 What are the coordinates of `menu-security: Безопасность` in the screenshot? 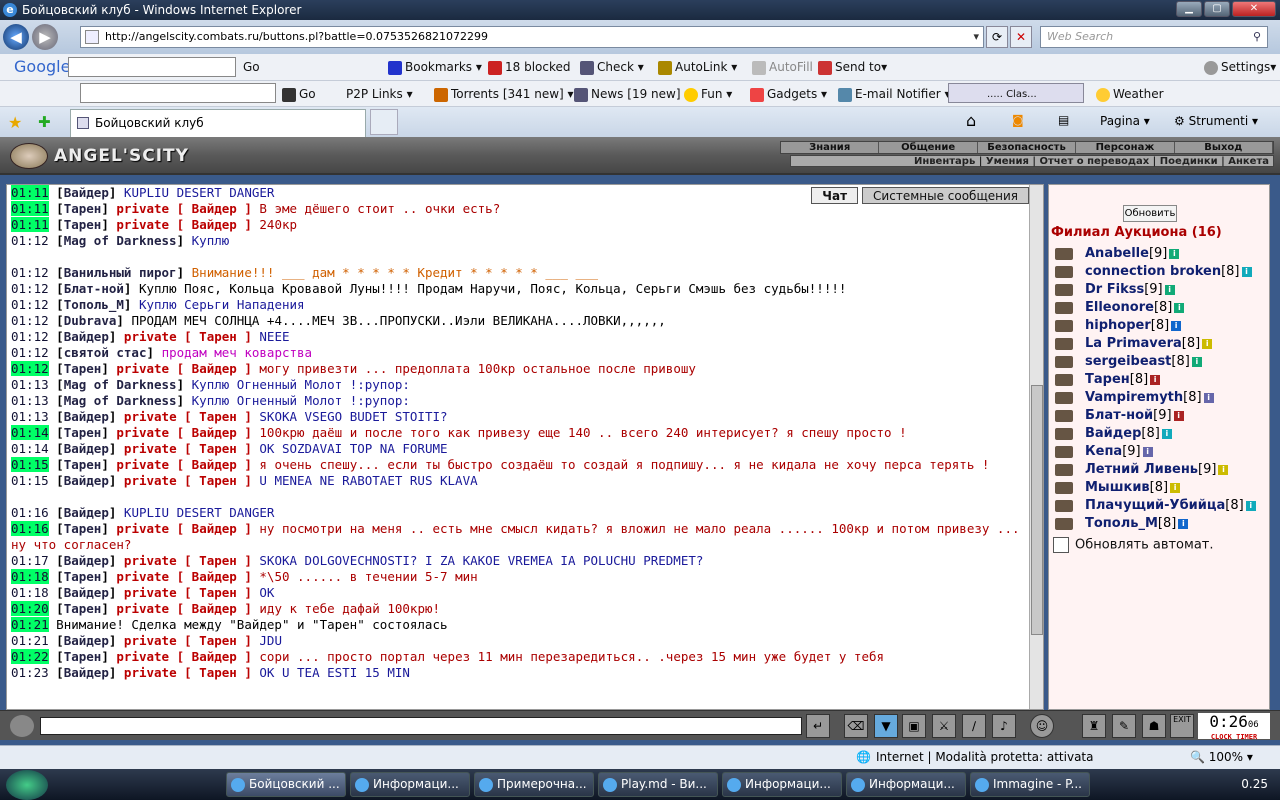 It's located at (1027, 147).